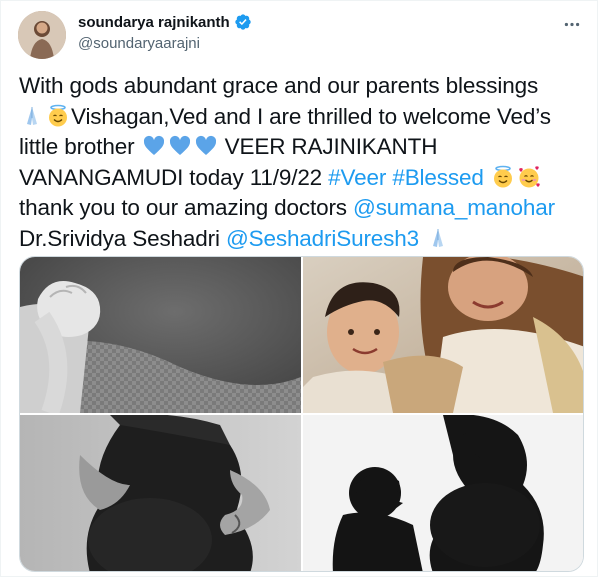  I want to click on pregnancy-portrait-photo, so click(160, 493).